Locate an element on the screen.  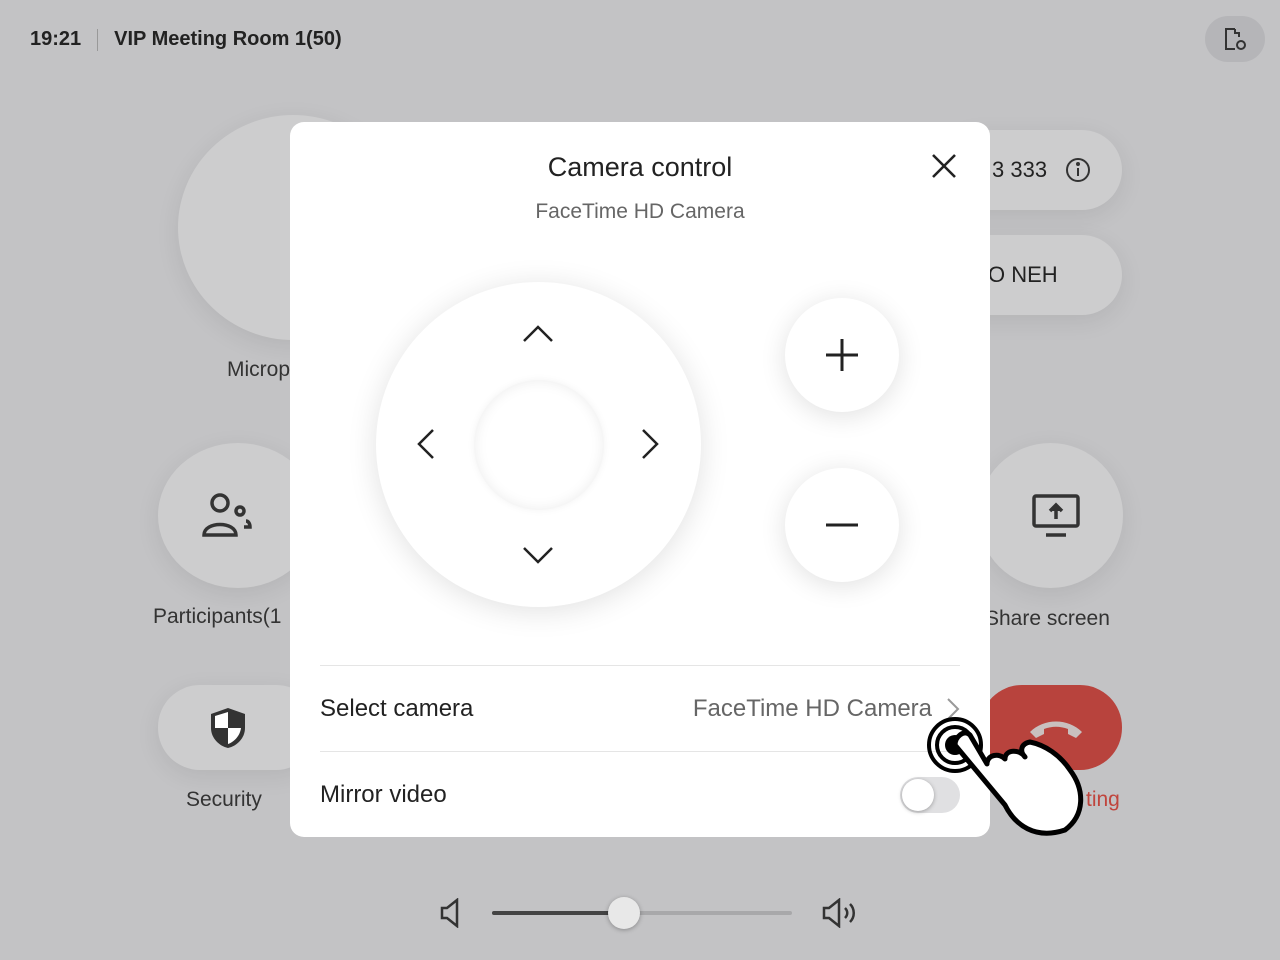
volume-slider is located at coordinates (642, 913).